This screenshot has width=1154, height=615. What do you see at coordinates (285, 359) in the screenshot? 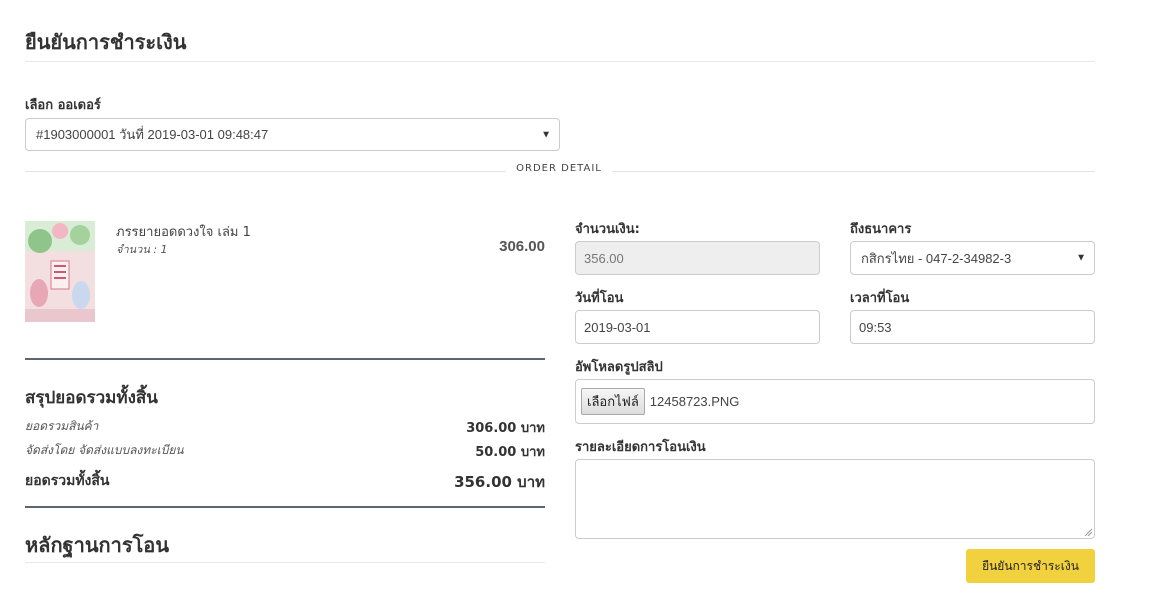
I see `summary-divider-top` at bounding box center [285, 359].